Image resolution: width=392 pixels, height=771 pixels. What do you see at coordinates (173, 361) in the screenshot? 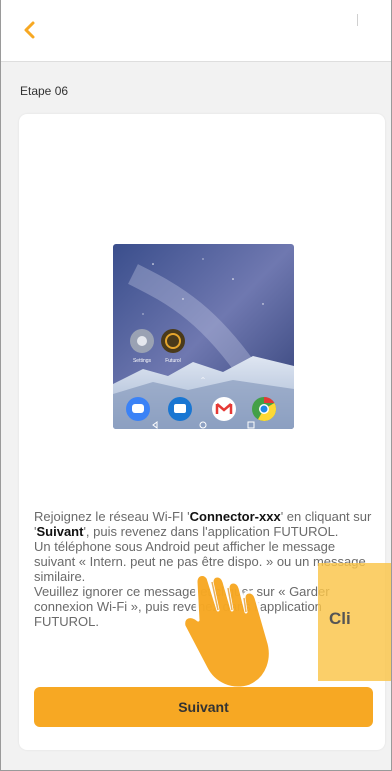
I see `futurol-app-label: Futurol` at bounding box center [173, 361].